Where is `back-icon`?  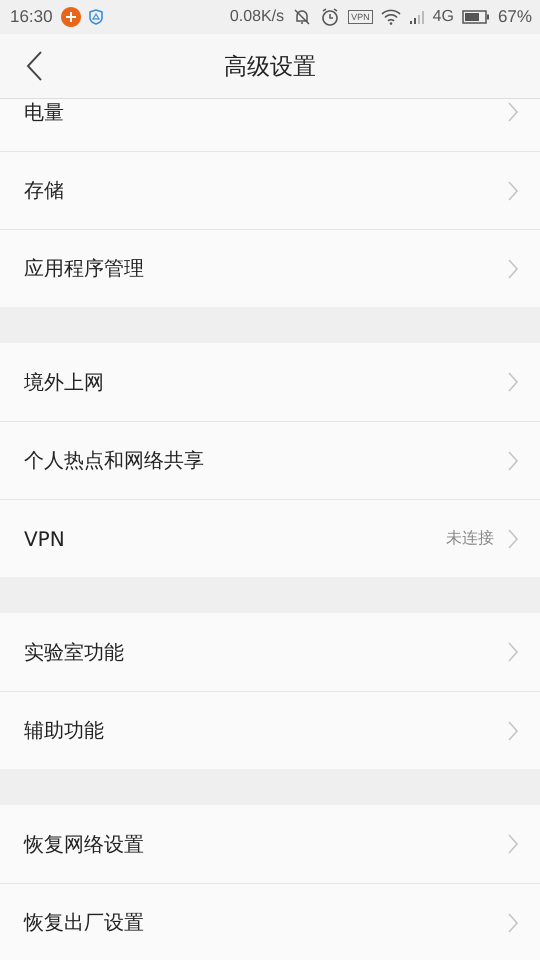
back-icon is located at coordinates (34, 66).